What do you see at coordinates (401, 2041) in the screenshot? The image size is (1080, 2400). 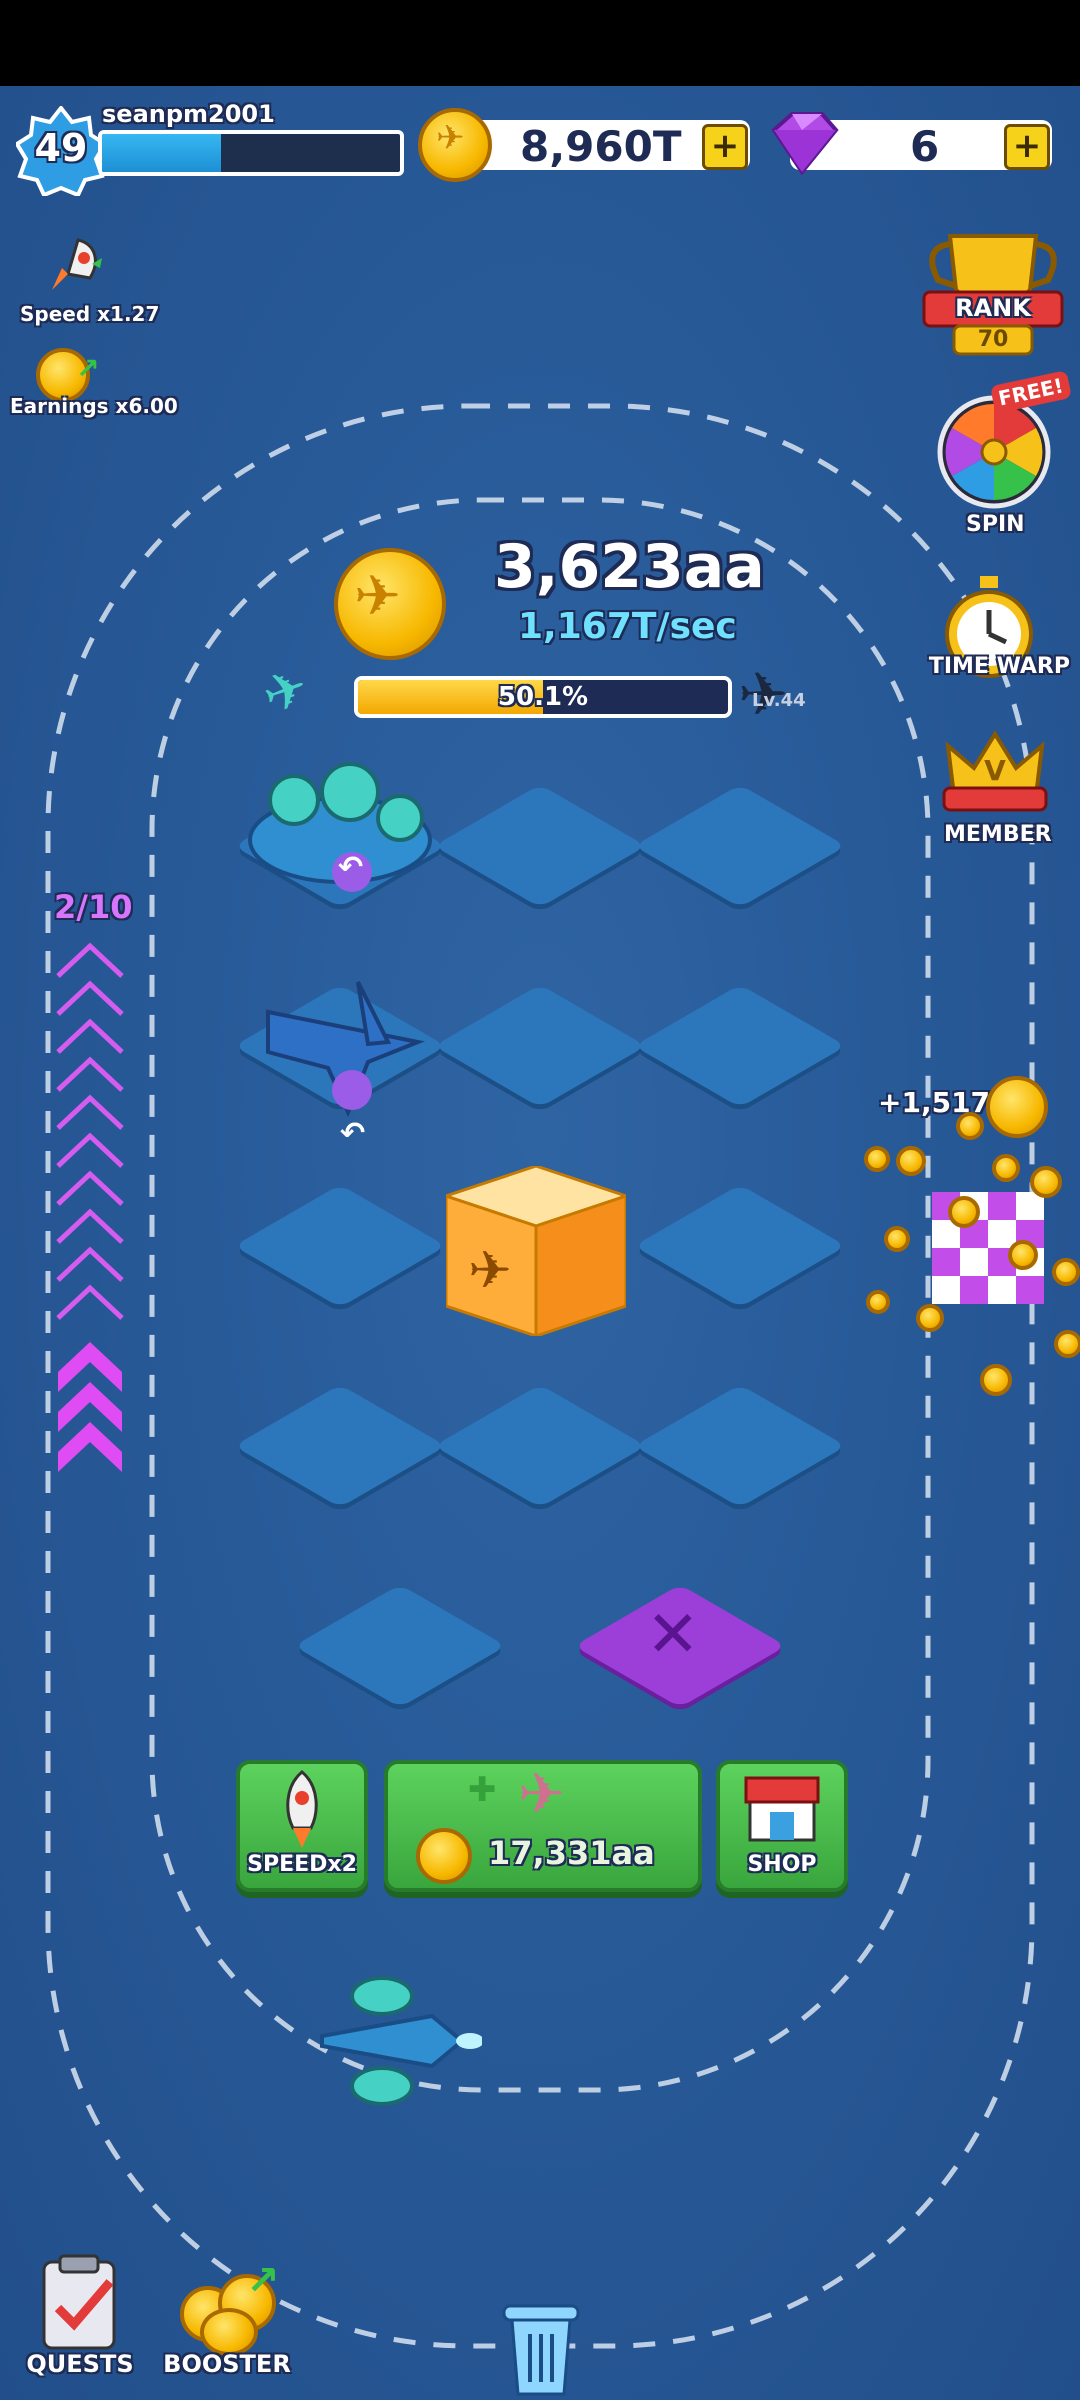 I see `racing-plane` at bounding box center [401, 2041].